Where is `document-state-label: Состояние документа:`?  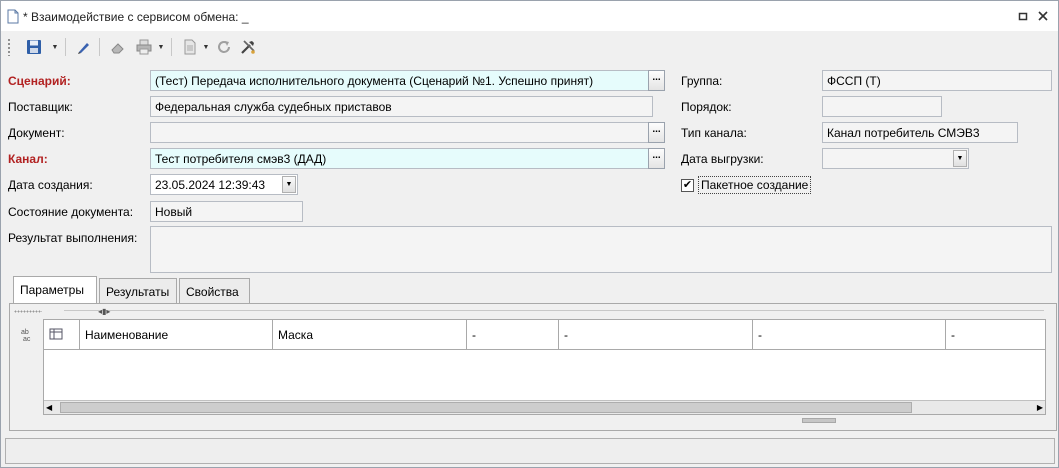
document-state-label: Состояние документа: is located at coordinates (71, 212).